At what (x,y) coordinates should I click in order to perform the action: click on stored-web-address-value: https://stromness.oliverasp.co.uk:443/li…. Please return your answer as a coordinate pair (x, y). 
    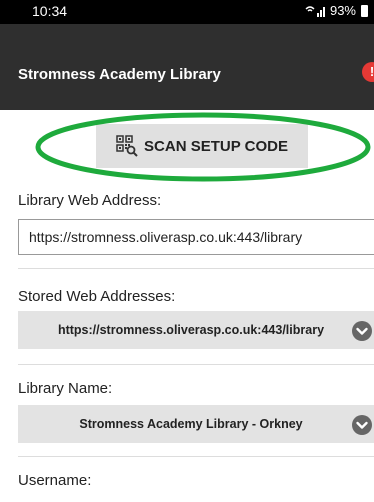
    Looking at the image, I should click on (191, 330).